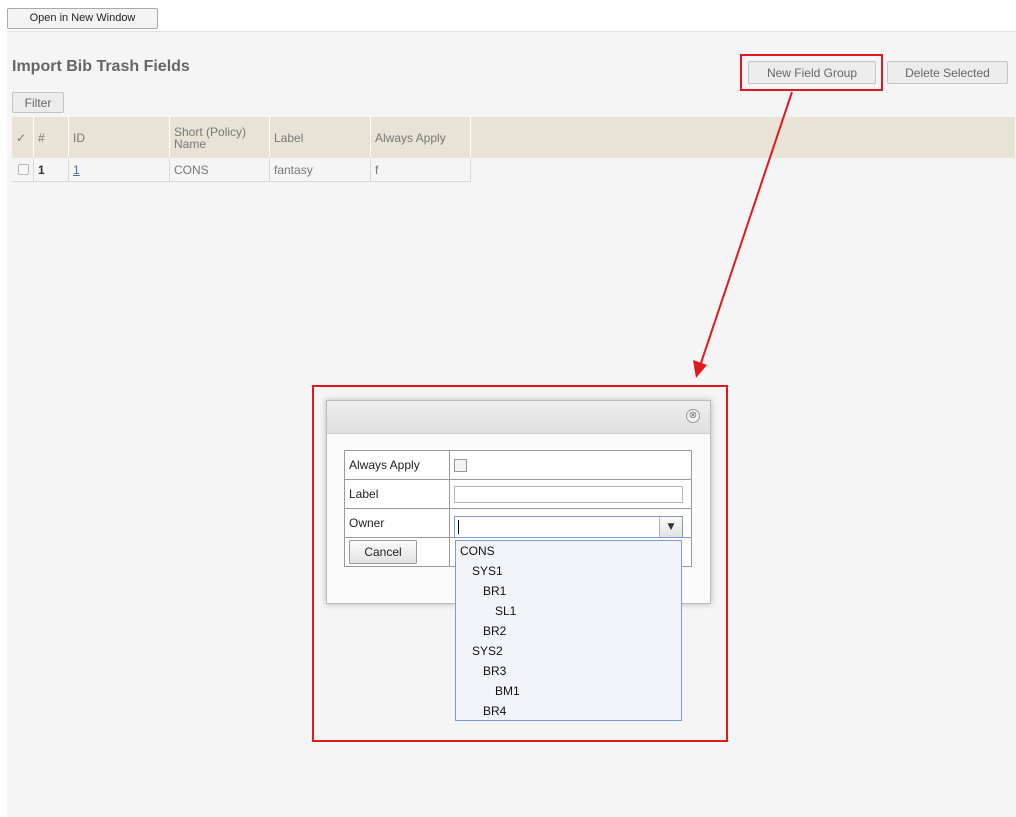 The height and width of the screenshot is (817, 1016). I want to click on column-header-label: Label, so click(320, 137).